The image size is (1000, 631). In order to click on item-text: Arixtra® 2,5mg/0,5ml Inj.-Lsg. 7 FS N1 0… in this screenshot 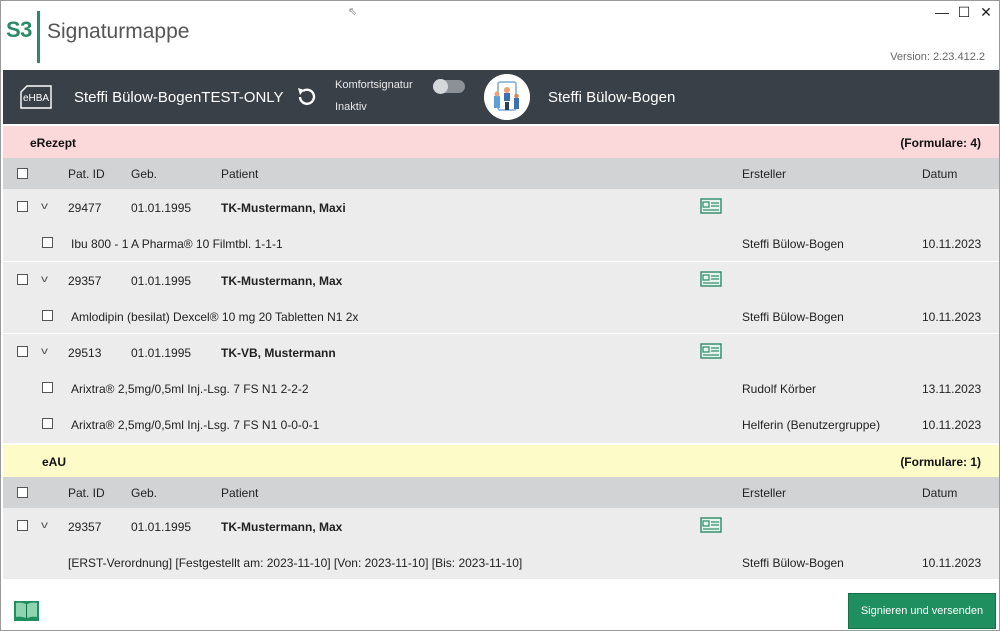, I will do `click(195, 425)`.